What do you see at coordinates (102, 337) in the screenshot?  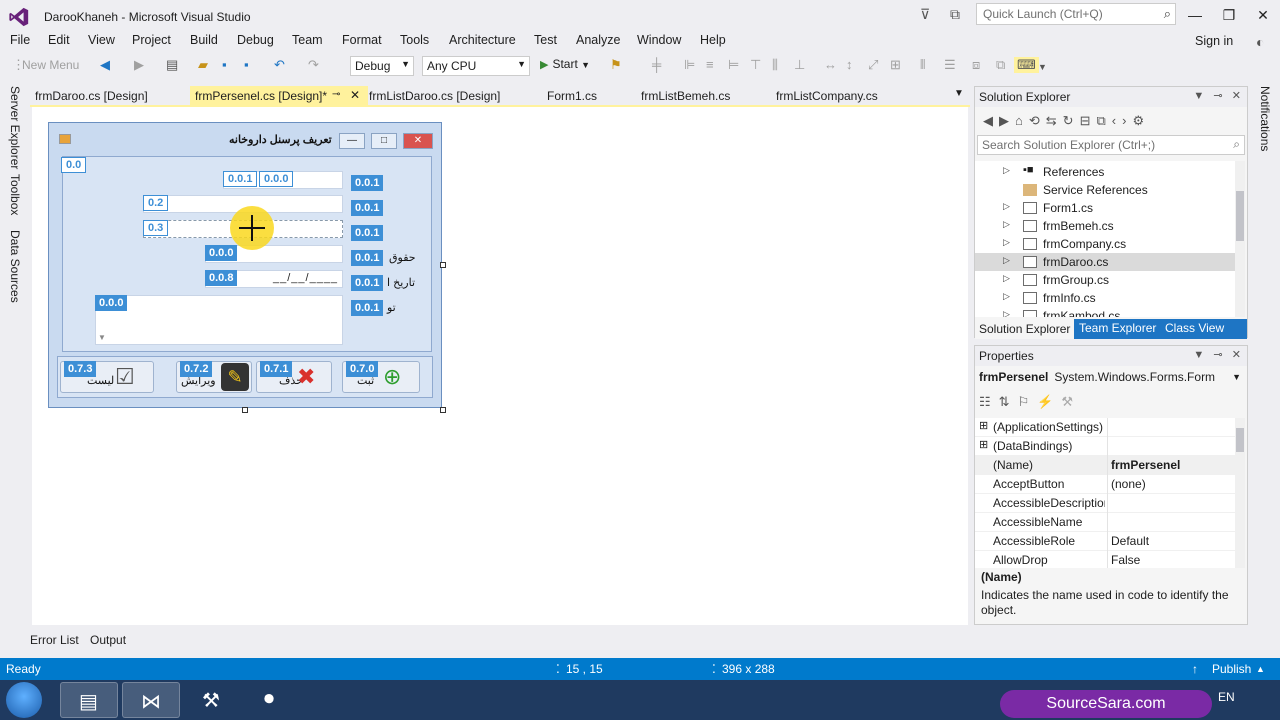 I see `scroll-down-icon: ▼` at bounding box center [102, 337].